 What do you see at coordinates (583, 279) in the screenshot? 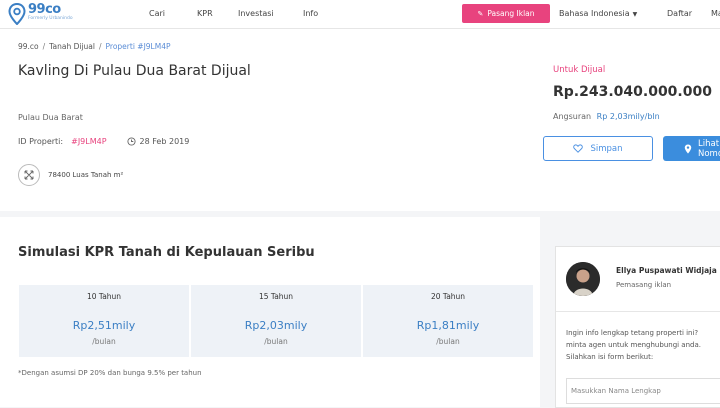
I see `avatar` at bounding box center [583, 279].